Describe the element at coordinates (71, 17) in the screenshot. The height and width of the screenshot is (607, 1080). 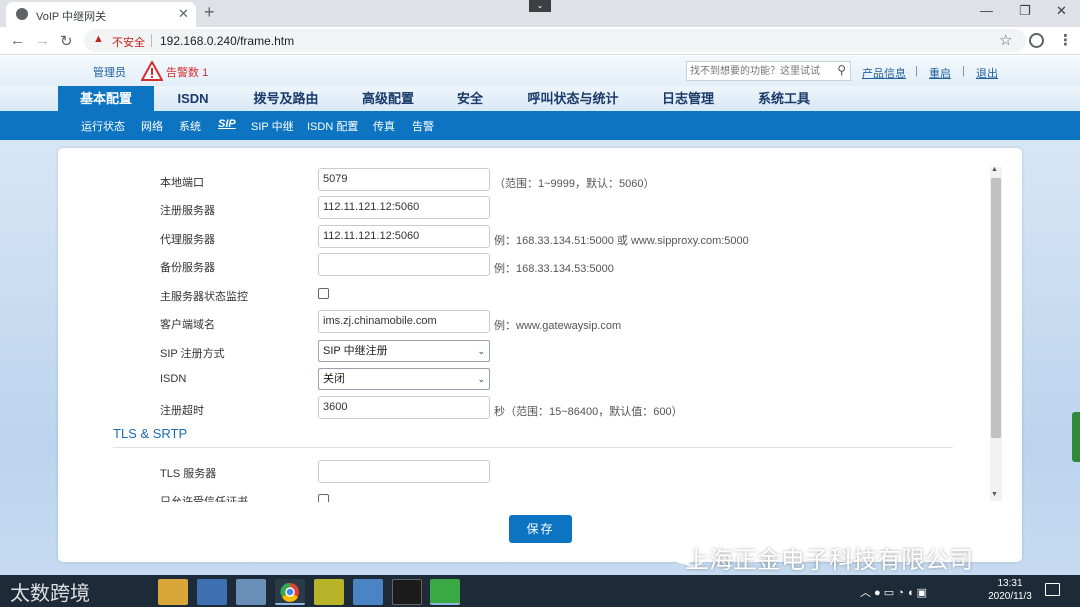
I see `tab-title: VoIP 中继网关` at that location.